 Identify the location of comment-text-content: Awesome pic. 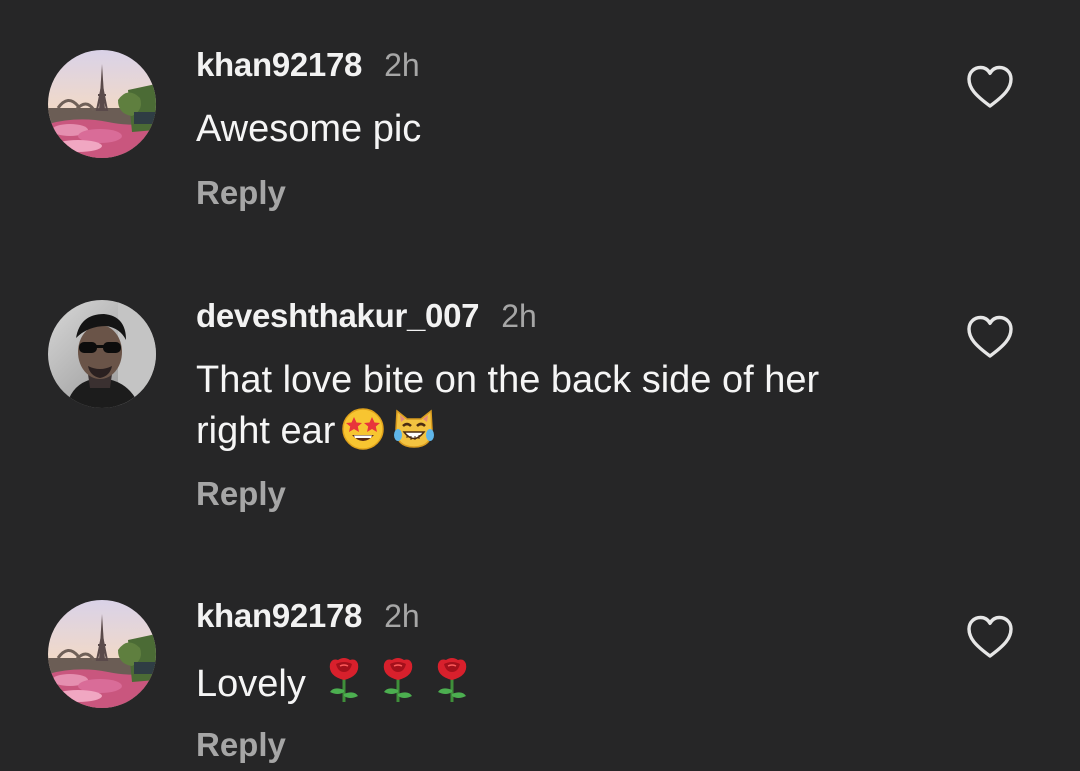
(309, 129).